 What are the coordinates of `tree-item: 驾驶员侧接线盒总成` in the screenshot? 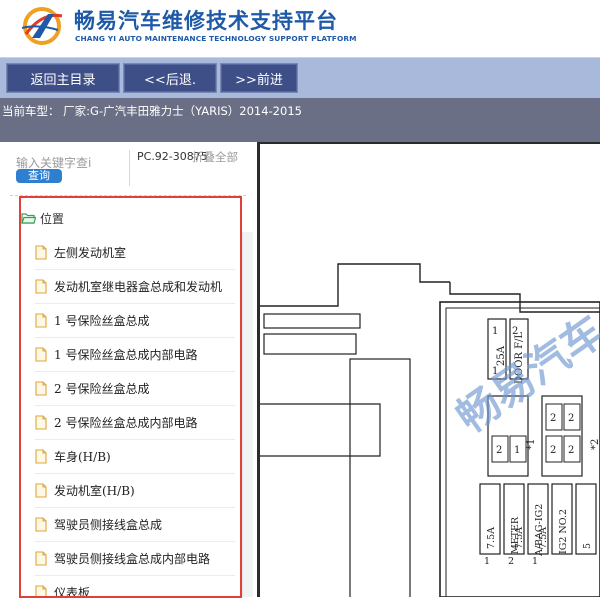 It's located at (135, 525).